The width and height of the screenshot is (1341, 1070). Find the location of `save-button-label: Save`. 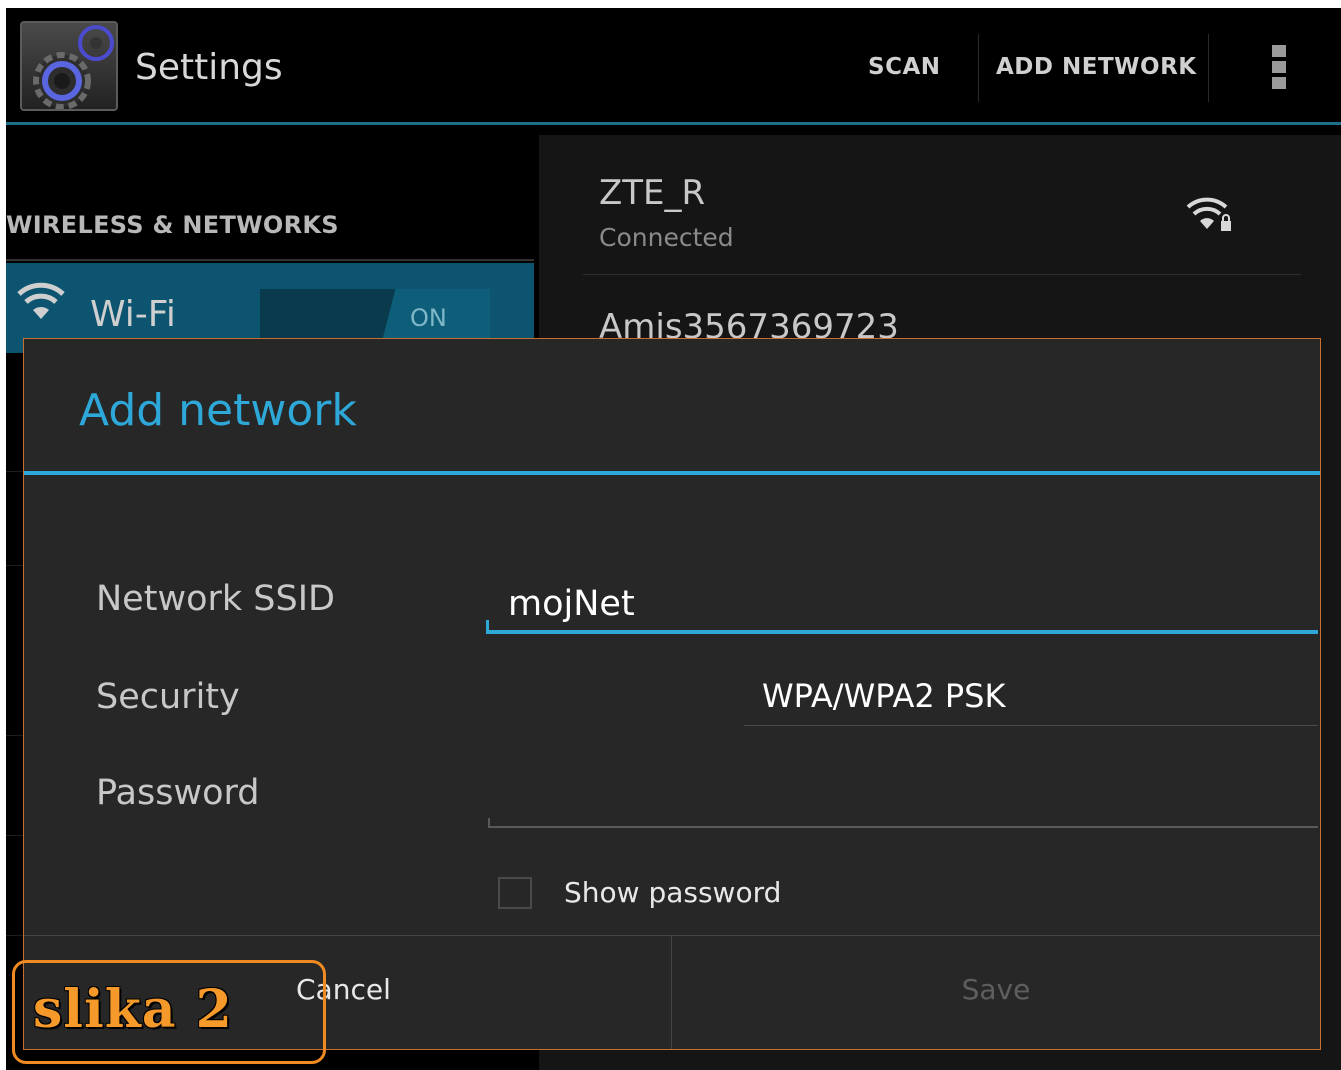

save-button-label: Save is located at coordinates (996, 989).